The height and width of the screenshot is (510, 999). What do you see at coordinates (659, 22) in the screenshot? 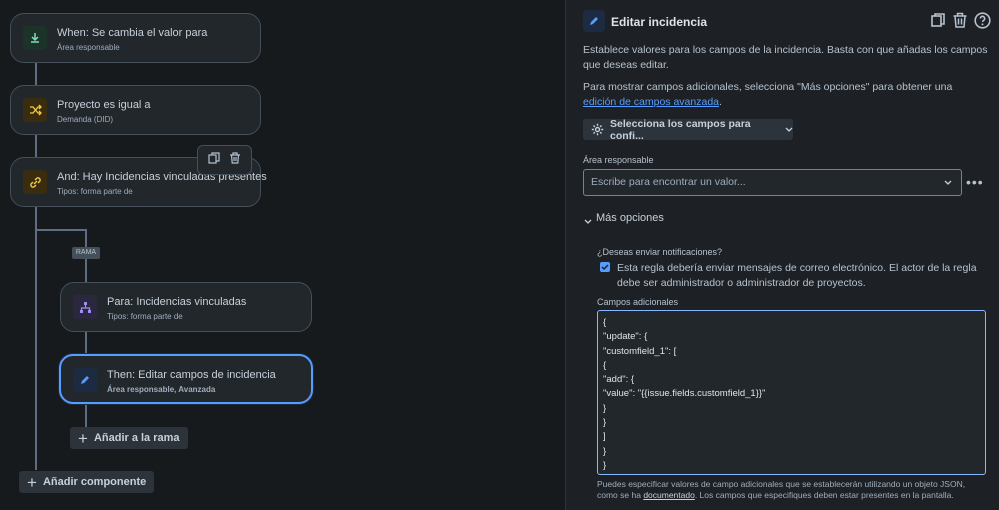
I see `panel-title: Editar incidencia` at bounding box center [659, 22].